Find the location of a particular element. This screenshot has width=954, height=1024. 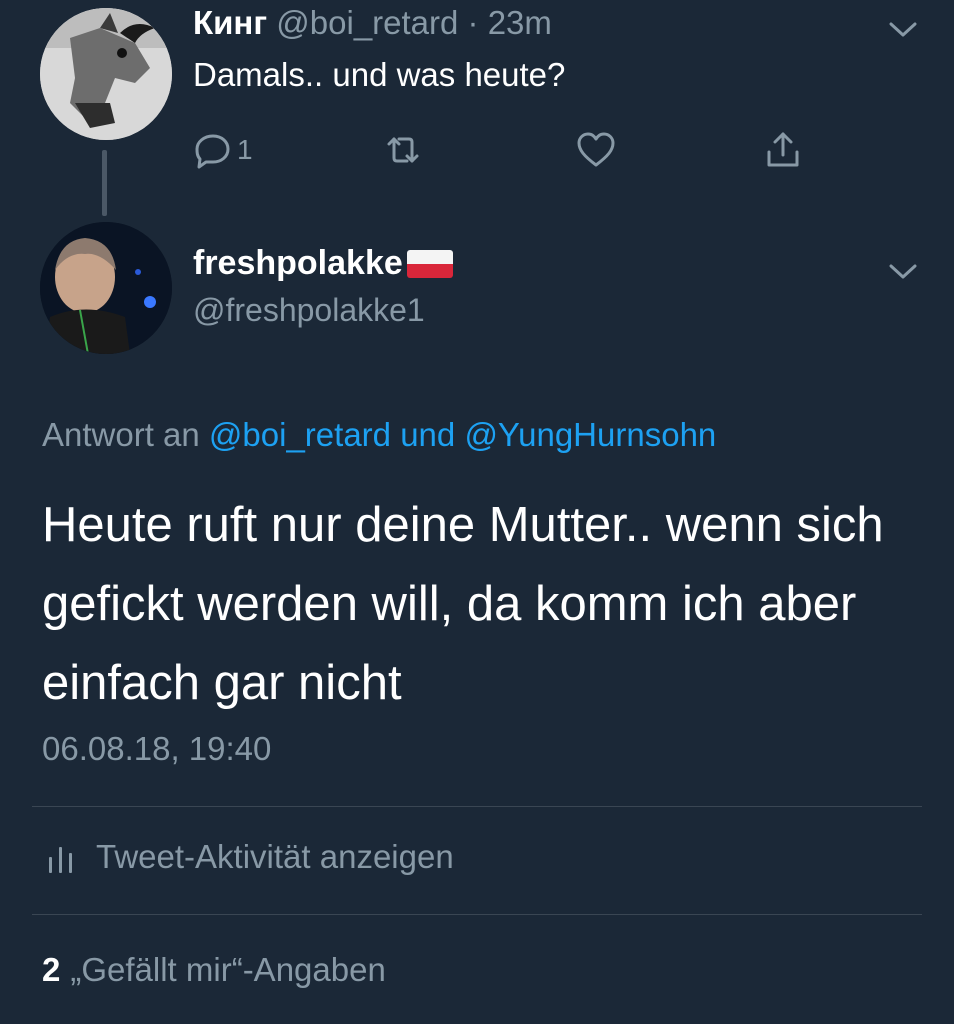

reply-mention-1: @boi_retard is located at coordinates (300, 434).